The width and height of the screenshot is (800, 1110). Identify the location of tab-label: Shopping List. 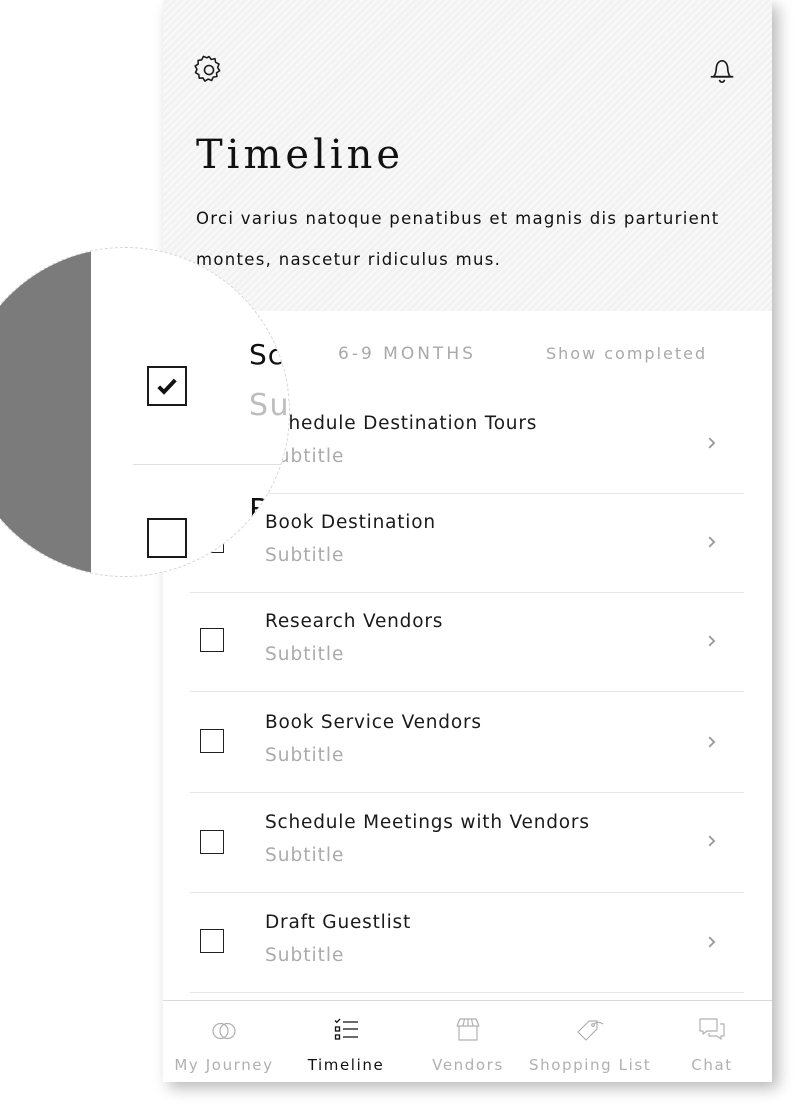
(590, 1065).